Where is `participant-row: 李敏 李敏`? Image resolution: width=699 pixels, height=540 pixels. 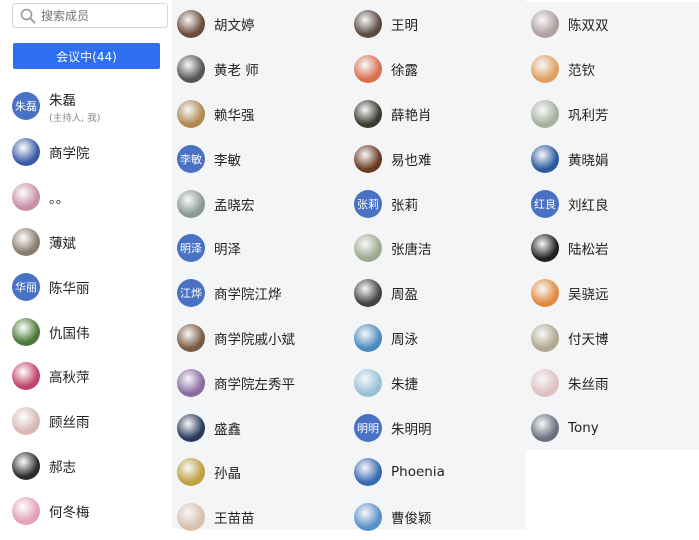 participant-row: 李敏 李敏 is located at coordinates (260, 158).